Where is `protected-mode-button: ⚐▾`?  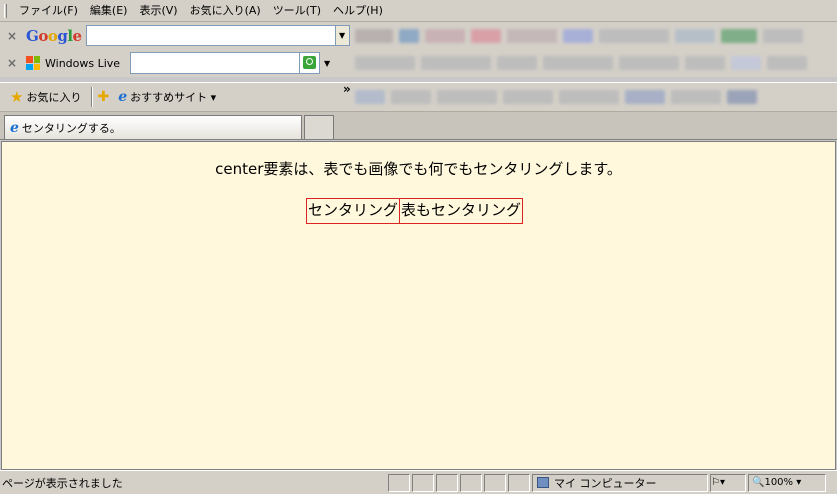 protected-mode-button: ⚐▾ is located at coordinates (728, 482).